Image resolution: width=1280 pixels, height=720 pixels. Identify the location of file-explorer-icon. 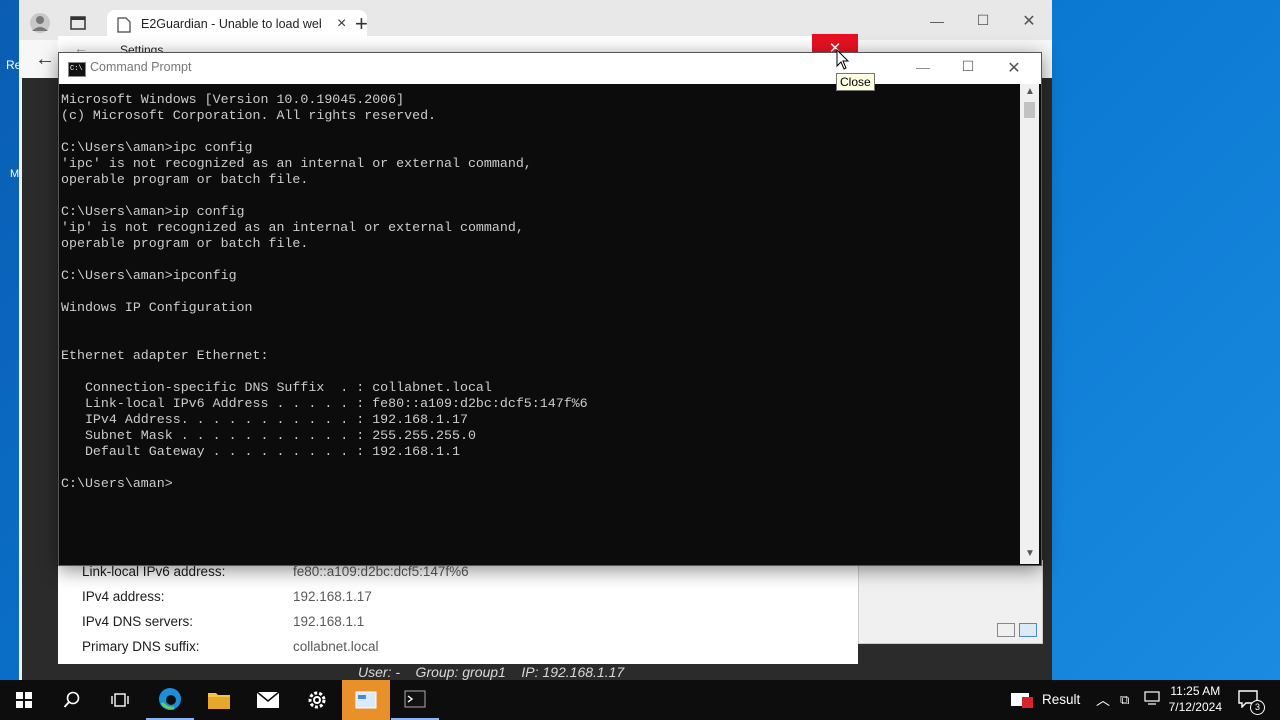
(219, 700).